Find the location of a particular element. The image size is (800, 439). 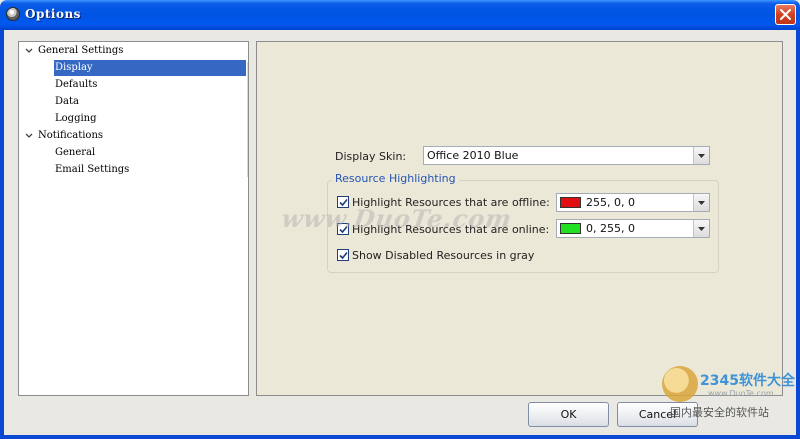

tree-node-email-settings: Email Settings is located at coordinates (129, 170).